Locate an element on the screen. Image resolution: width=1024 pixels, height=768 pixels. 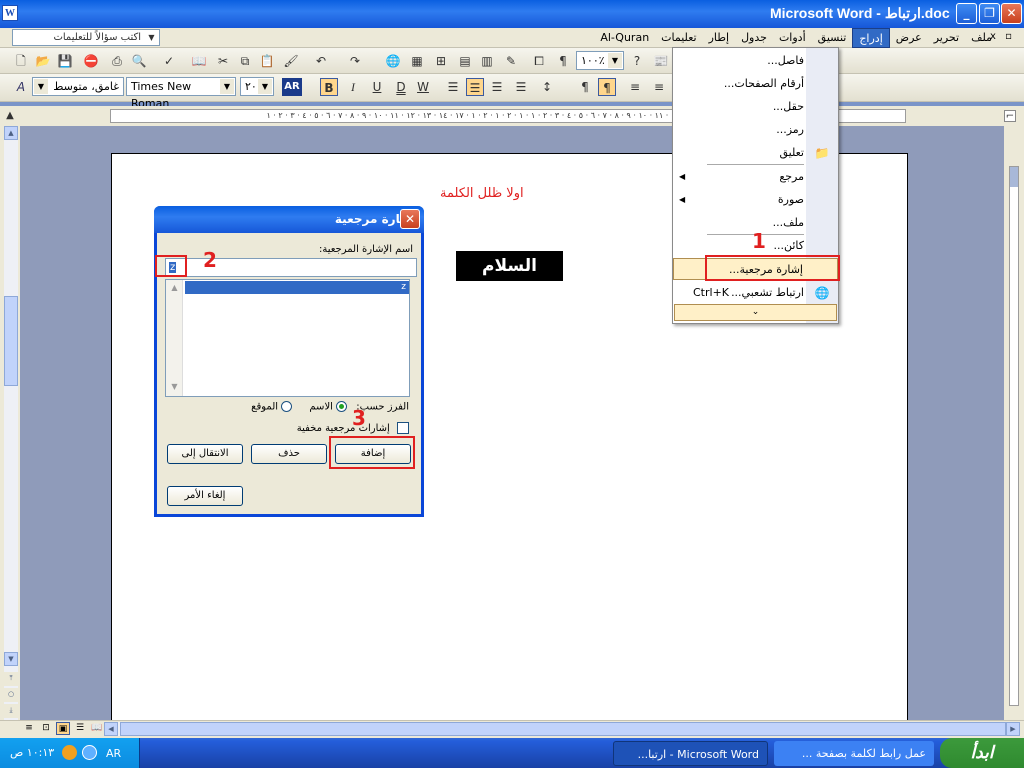
line-spacing-icon: ↕ is located at coordinates (547, 87).